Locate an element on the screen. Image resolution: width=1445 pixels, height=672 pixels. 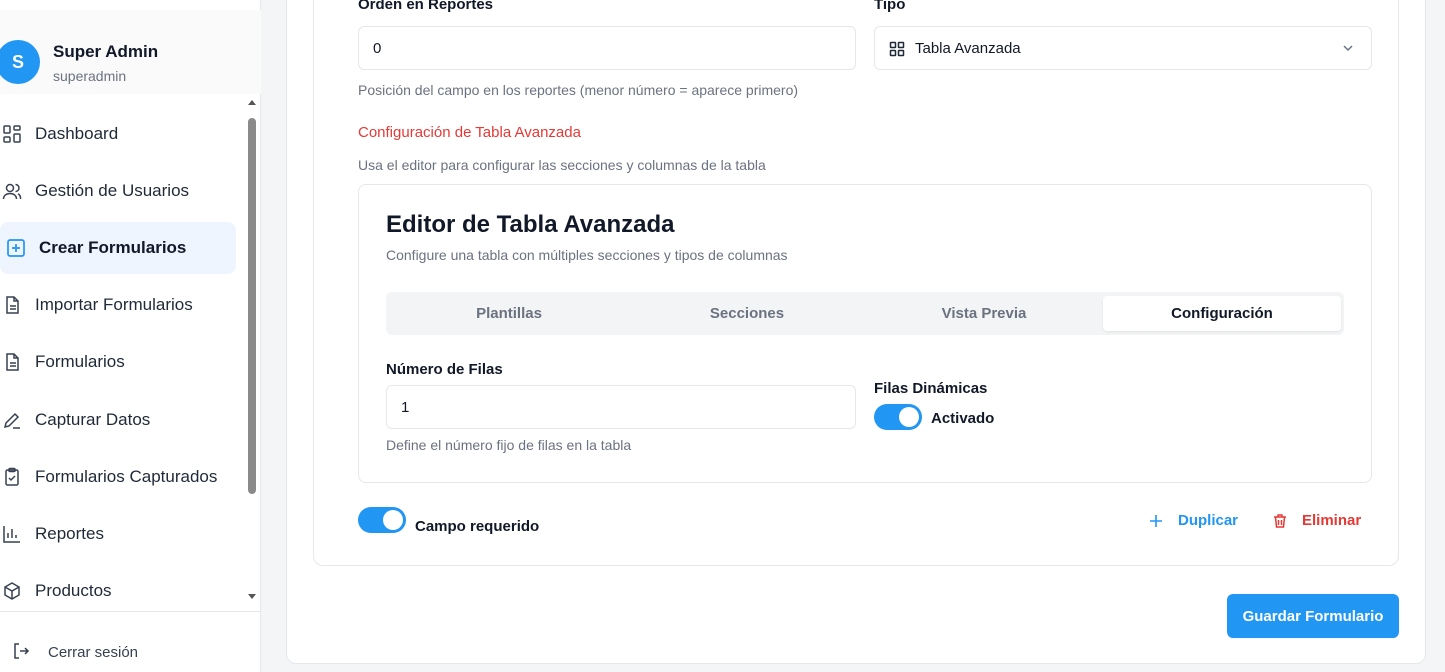
rows-input: 1 is located at coordinates (621, 407).